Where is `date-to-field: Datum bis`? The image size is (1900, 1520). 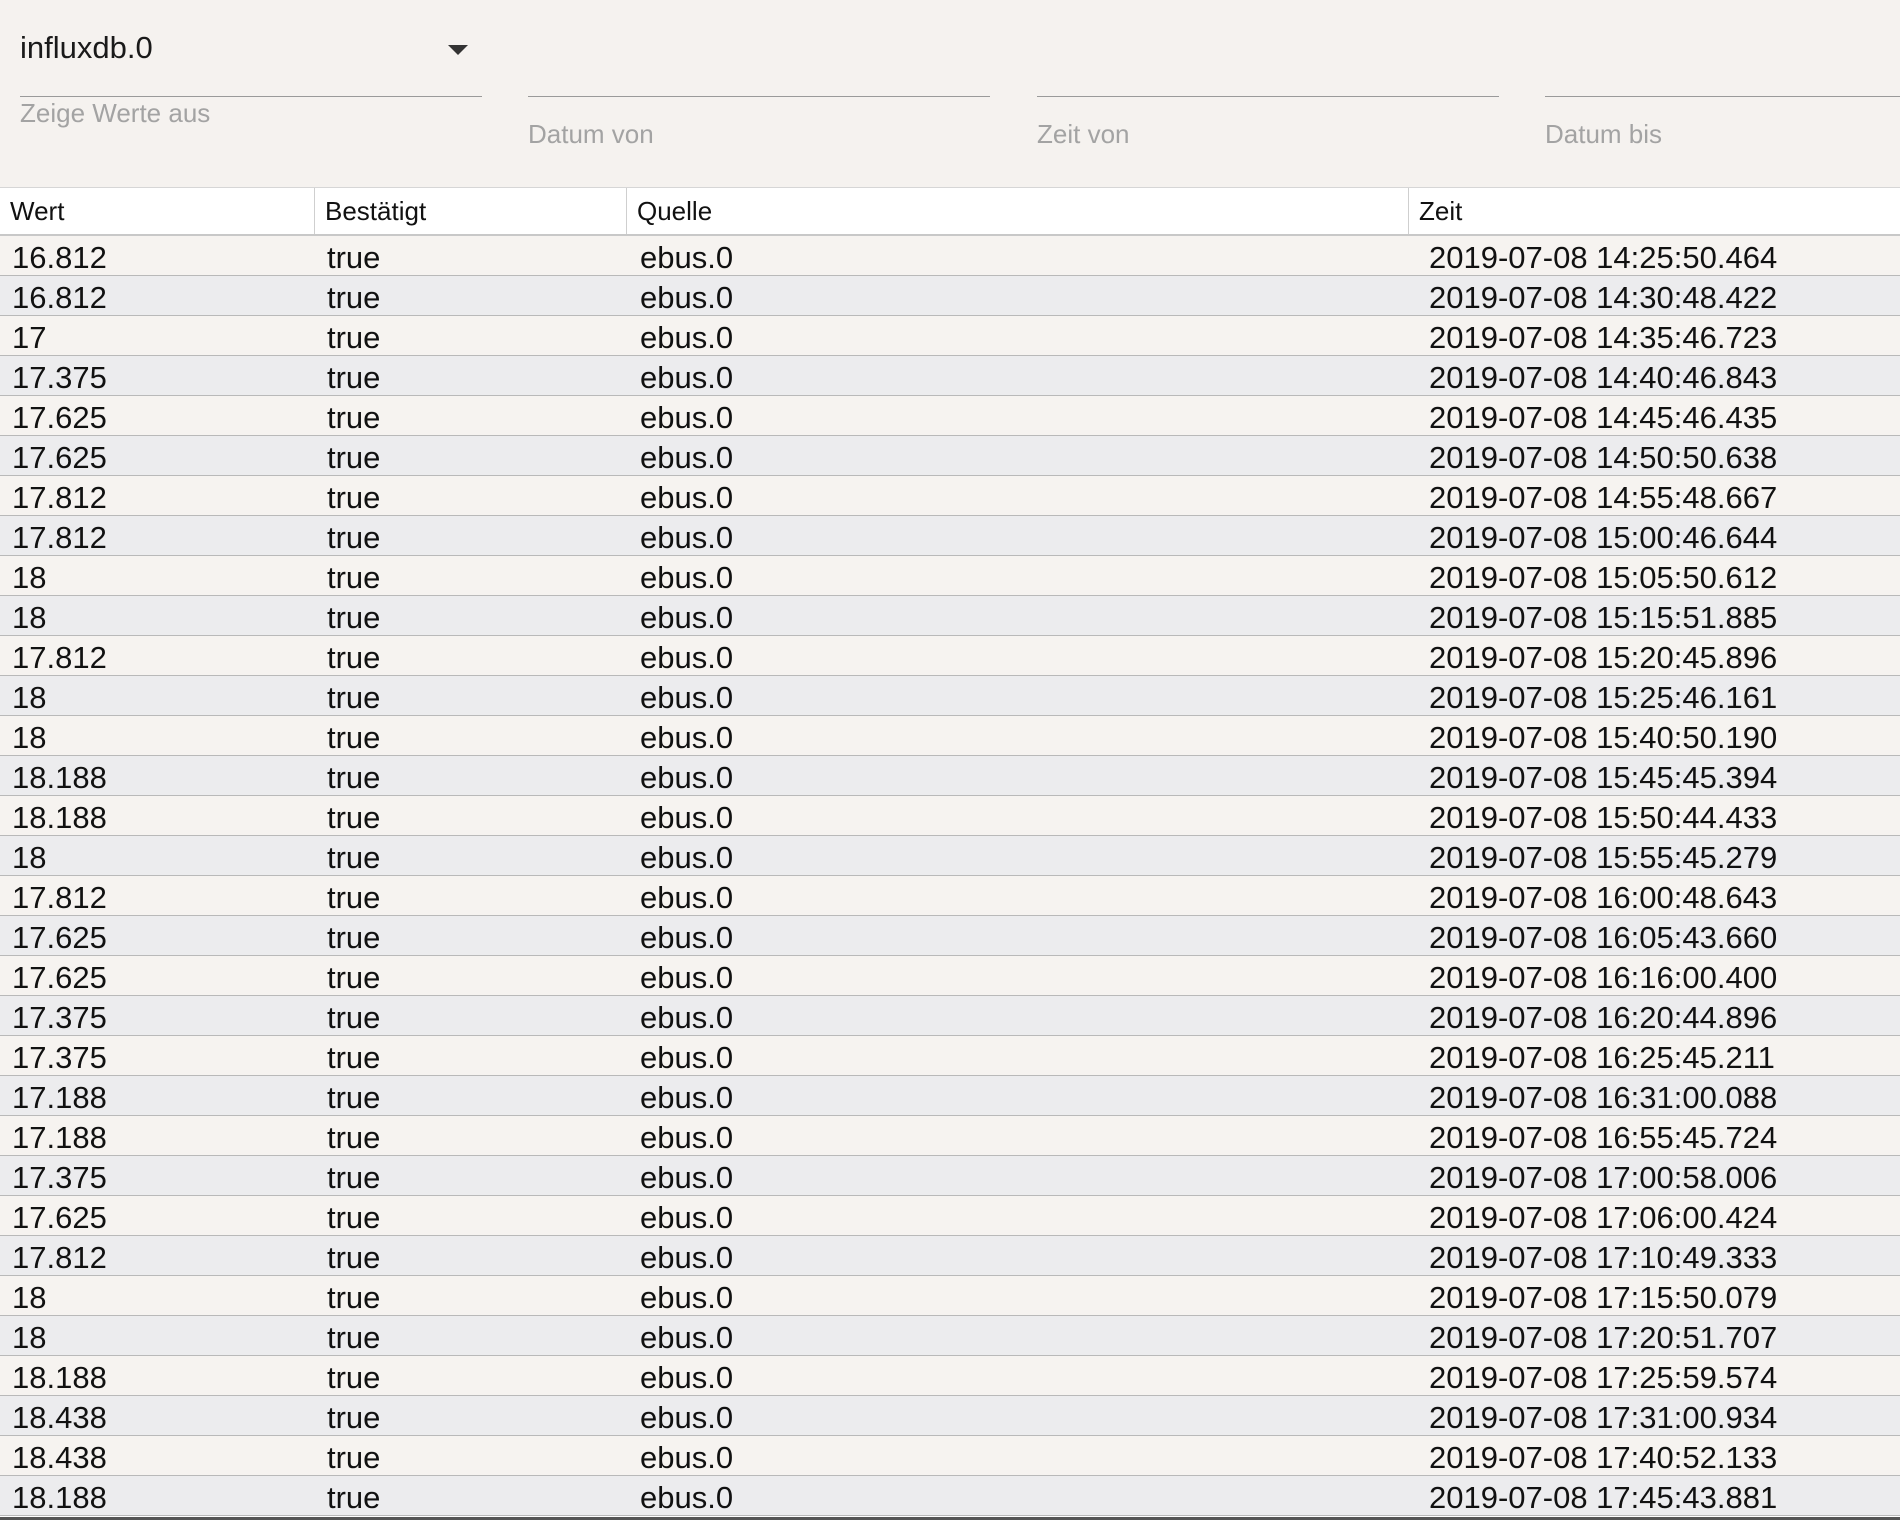
date-to-field: Datum bis is located at coordinates (1722, 93).